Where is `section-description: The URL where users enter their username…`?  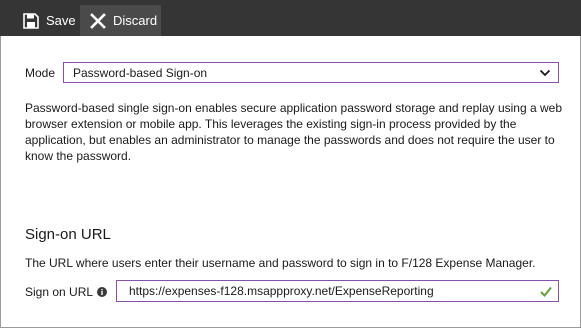
section-description: The URL where users enter their username… is located at coordinates (280, 263).